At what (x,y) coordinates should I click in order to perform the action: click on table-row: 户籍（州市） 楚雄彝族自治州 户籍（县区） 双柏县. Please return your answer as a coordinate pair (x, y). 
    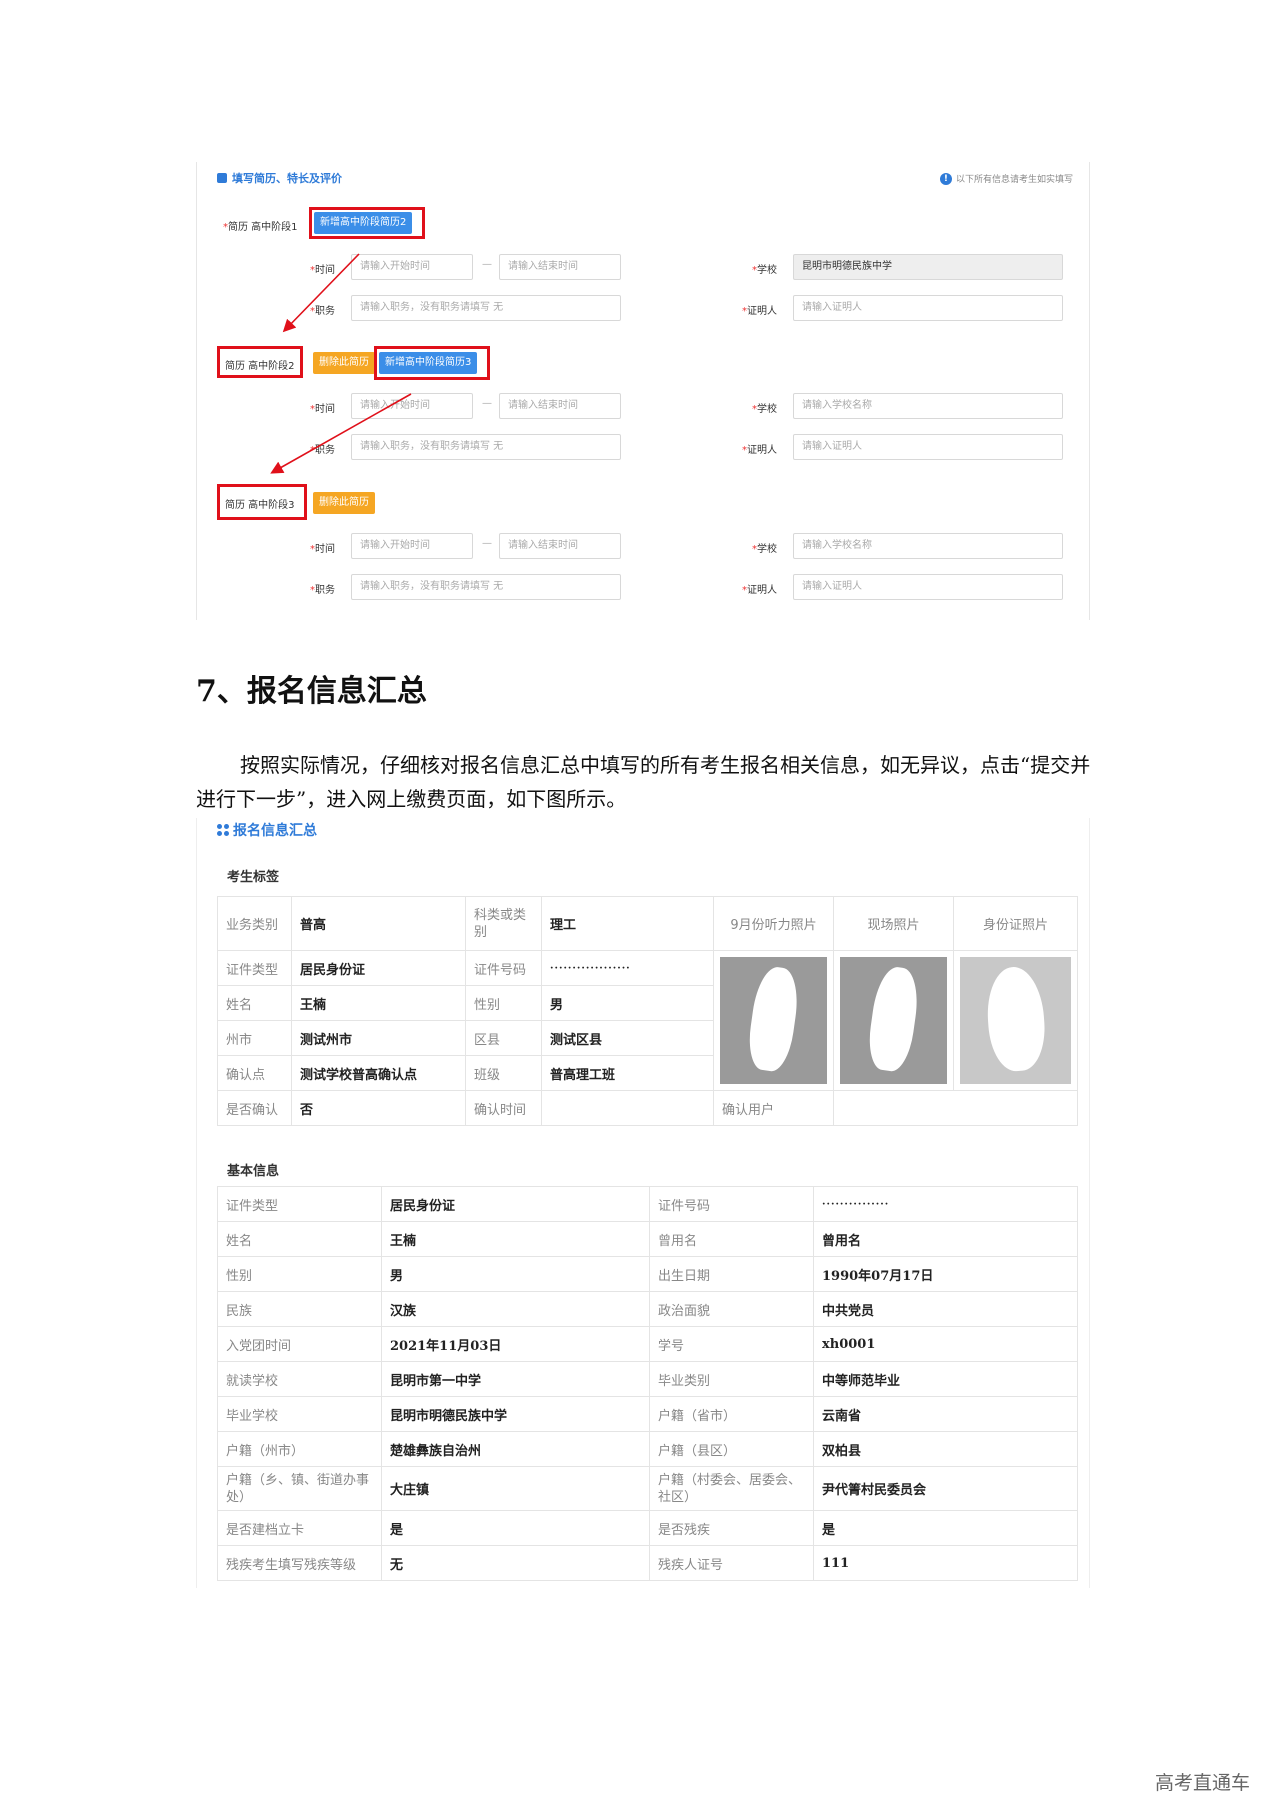
    Looking at the image, I should click on (647, 1449).